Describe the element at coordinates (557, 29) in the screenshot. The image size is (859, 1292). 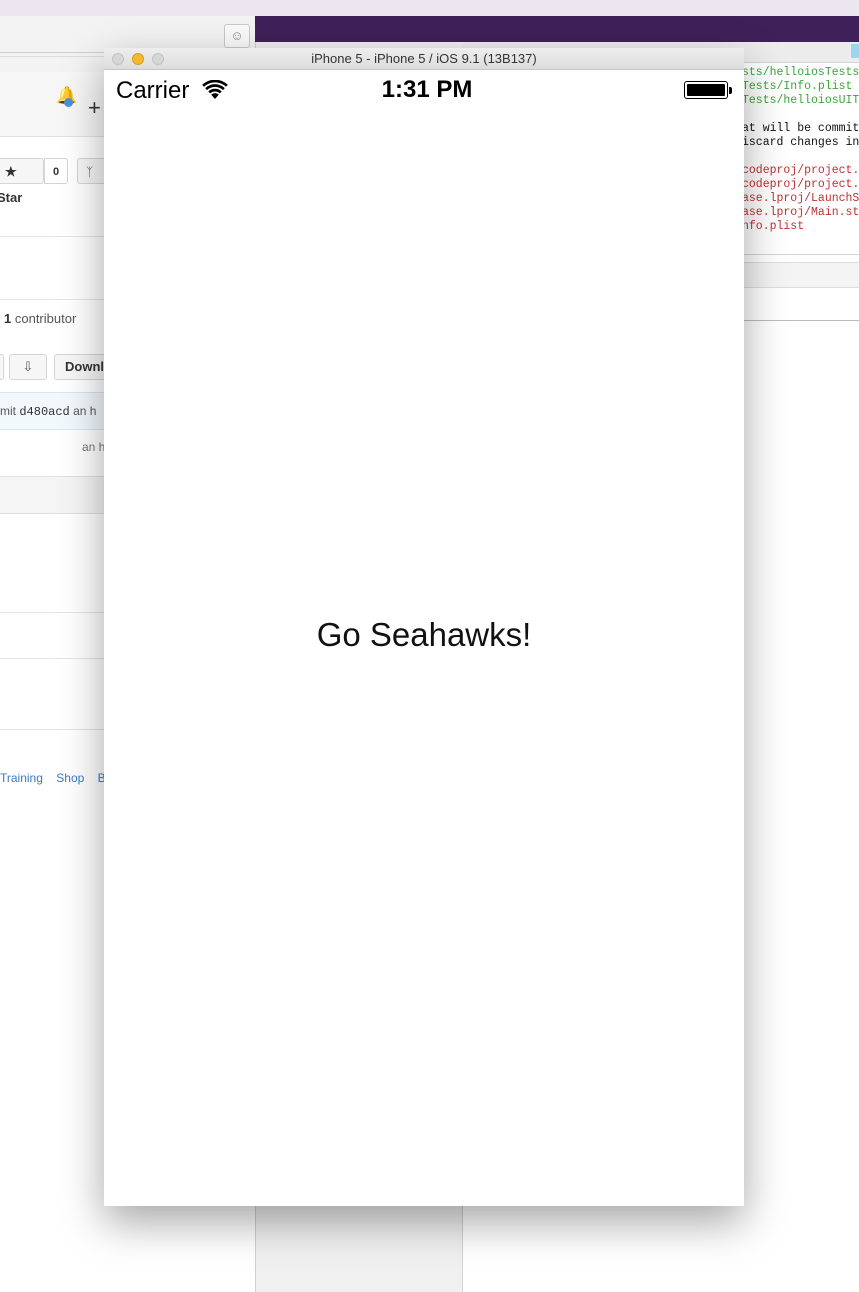
I see `background-window-titlebar` at that location.